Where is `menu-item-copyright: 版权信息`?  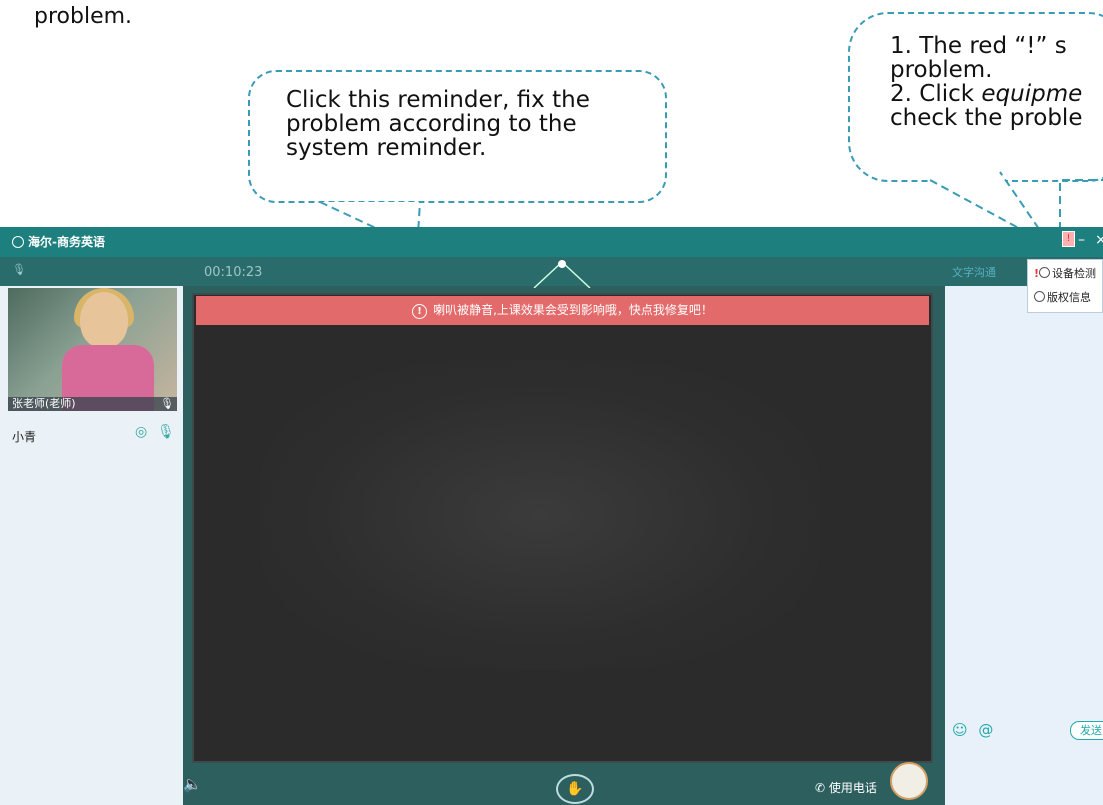 menu-item-copyright: 版权信息 is located at coordinates (1062, 297).